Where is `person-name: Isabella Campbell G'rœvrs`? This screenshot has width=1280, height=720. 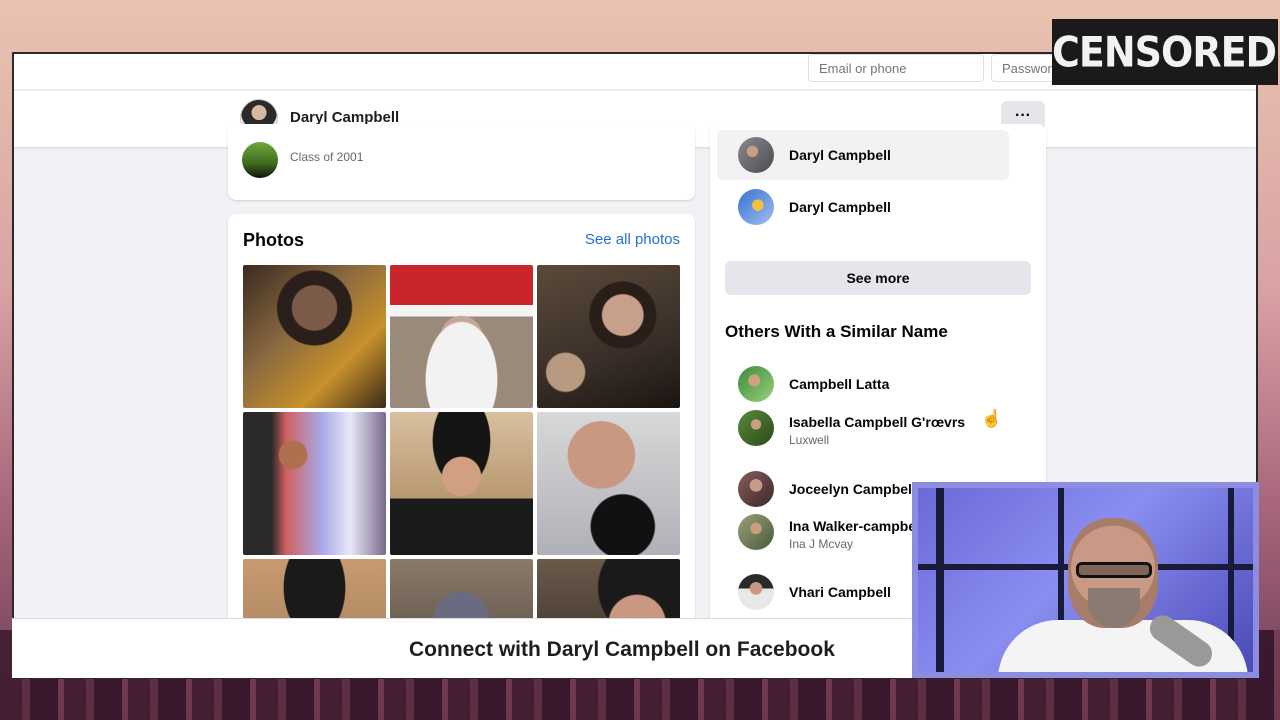 person-name: Isabella Campbell G'rœvrs is located at coordinates (877, 422).